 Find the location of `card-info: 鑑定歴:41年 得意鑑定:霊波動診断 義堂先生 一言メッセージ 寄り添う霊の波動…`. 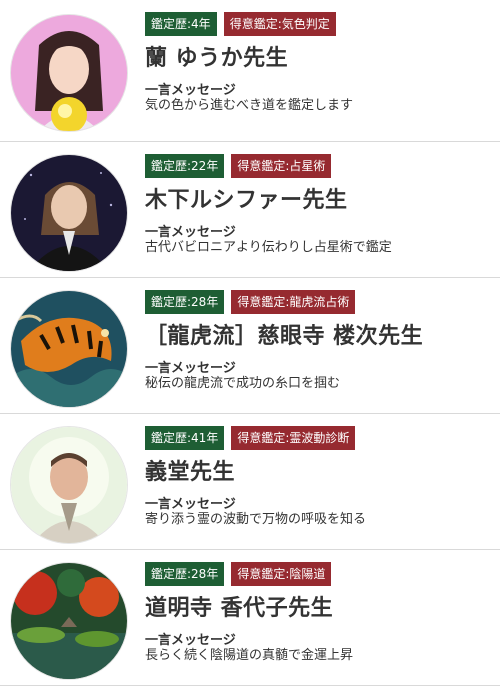

card-info: 鑑定歴:41年 得意鑑定:霊波動診断 義堂先生 一言メッセージ 寄り添う霊の波動… is located at coordinates (318, 477).